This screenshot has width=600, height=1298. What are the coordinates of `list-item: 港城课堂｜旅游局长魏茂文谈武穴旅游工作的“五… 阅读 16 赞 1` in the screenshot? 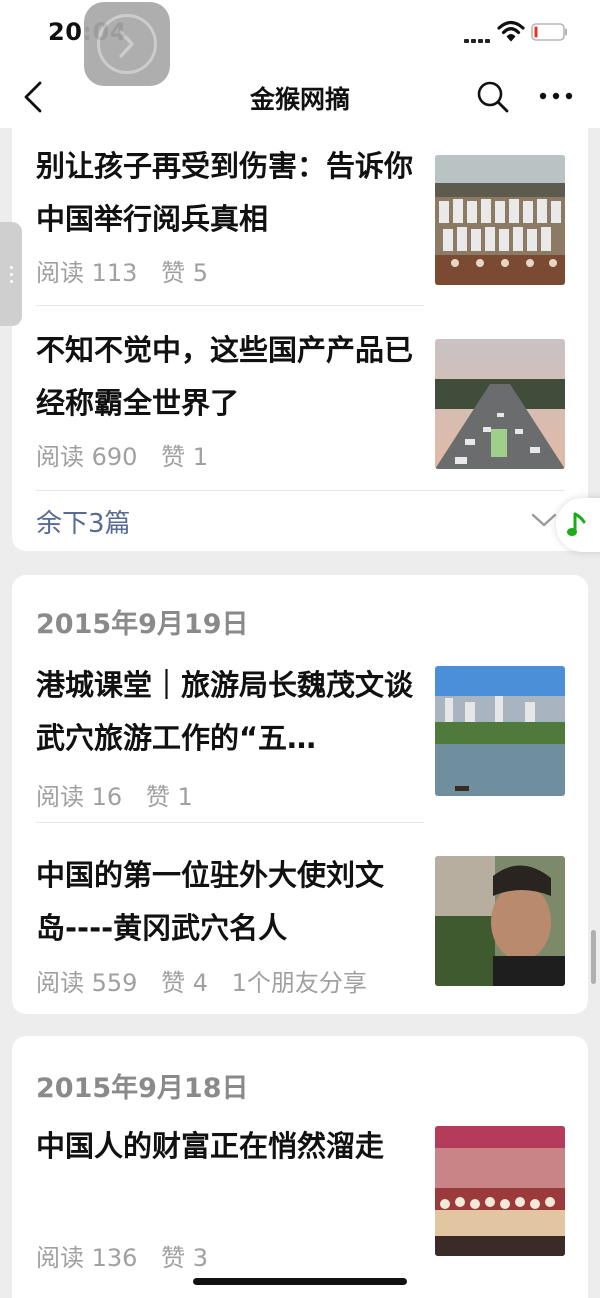 It's located at (300, 735).